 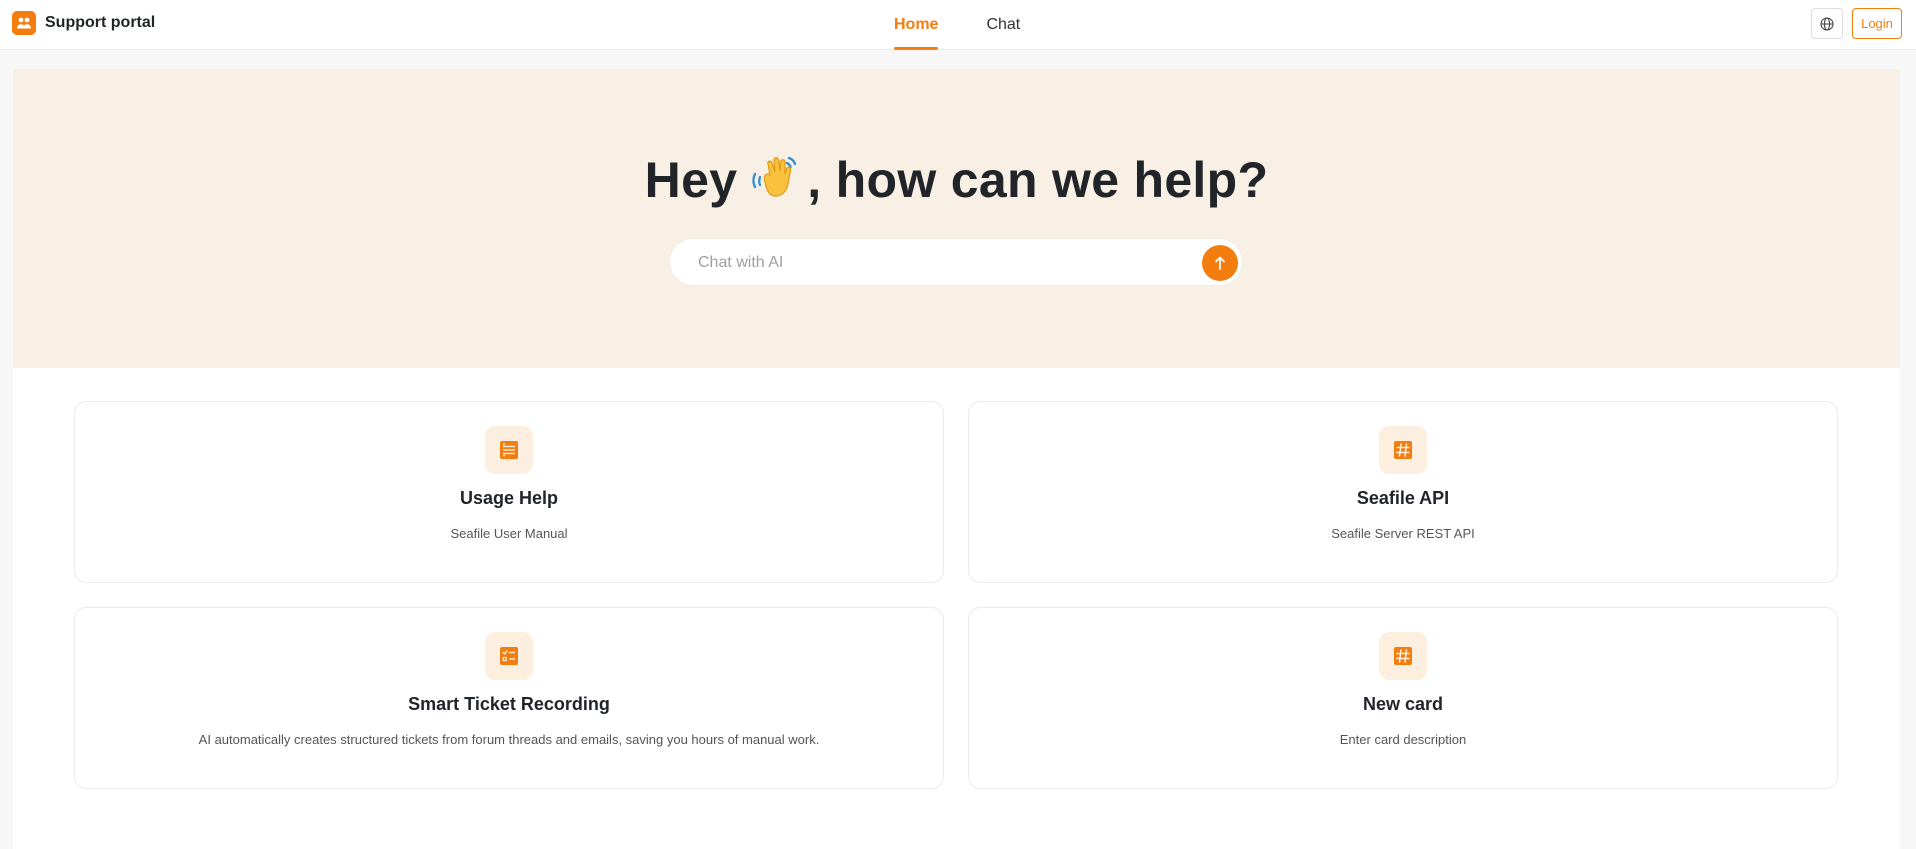 What do you see at coordinates (1403, 533) in the screenshot?
I see `card-description: Seafile Server REST API` at bounding box center [1403, 533].